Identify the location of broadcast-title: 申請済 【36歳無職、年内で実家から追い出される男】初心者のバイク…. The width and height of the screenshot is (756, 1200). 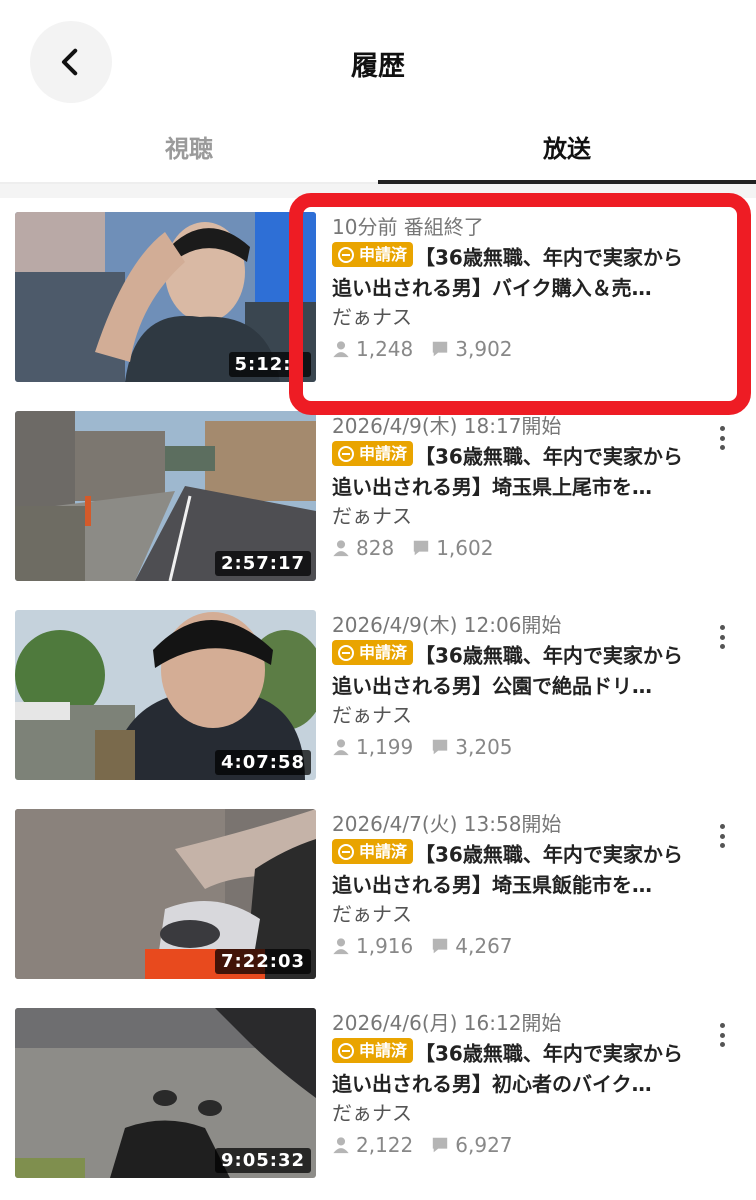
(517, 1068).